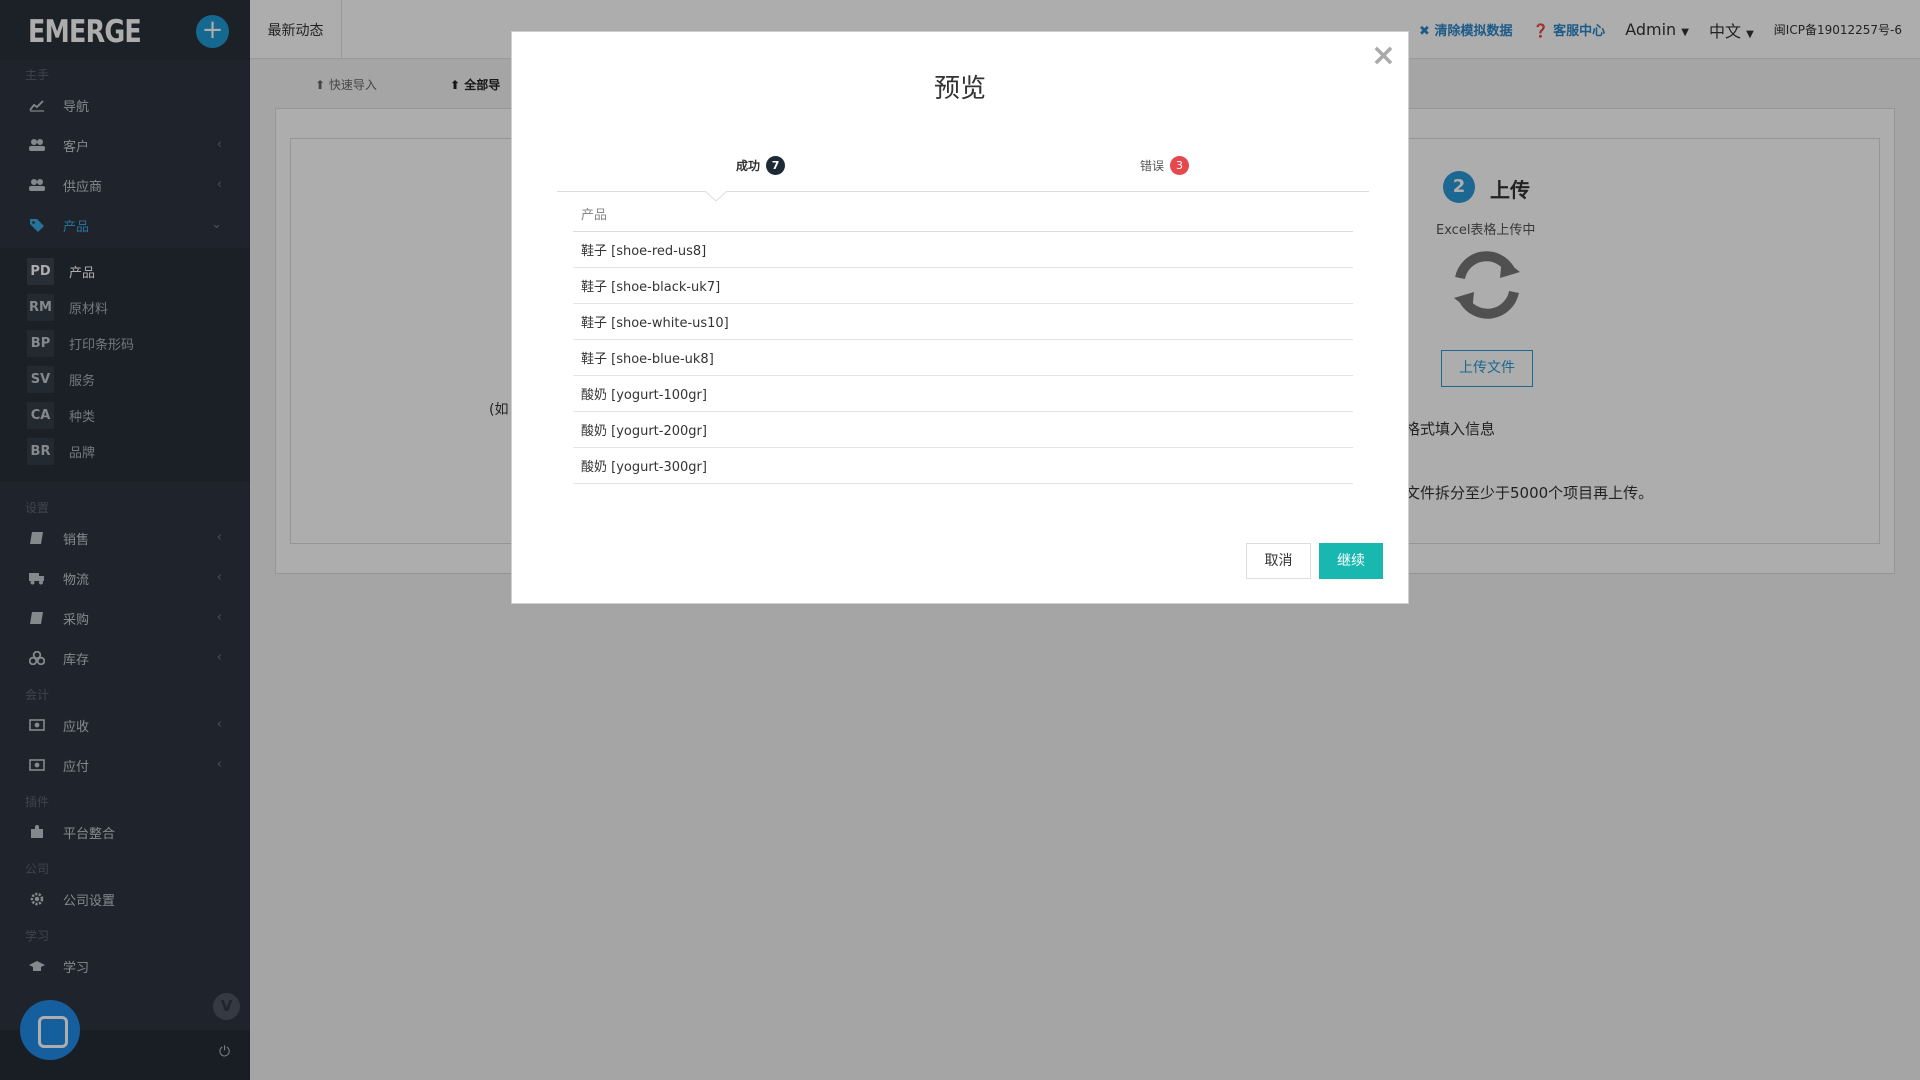 This screenshot has width=1920, height=1080. Describe the element at coordinates (963, 286) in the screenshot. I see `table-row: 鞋子 [shoe-black-uk7]` at that location.